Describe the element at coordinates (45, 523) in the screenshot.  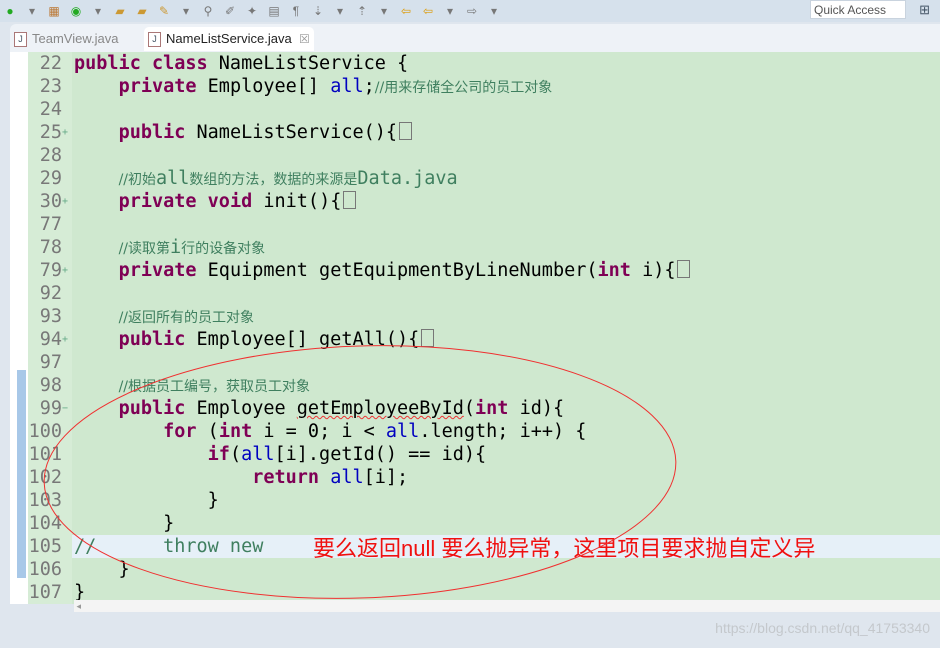
I see `line-number: 104` at that location.